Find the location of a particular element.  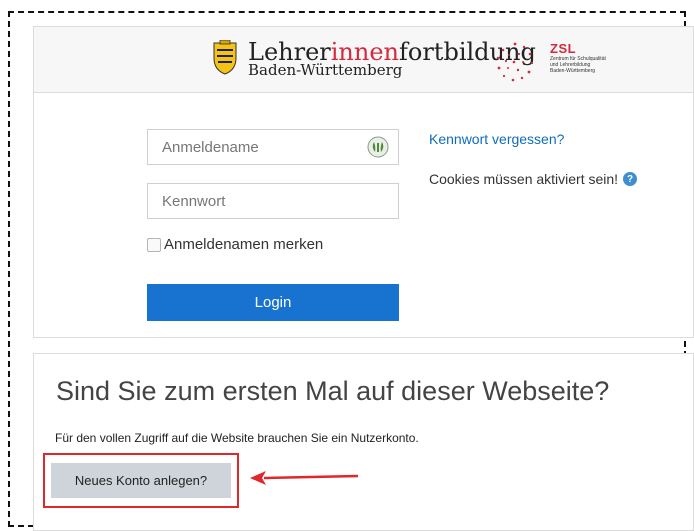

zsl-logo-icon is located at coordinates (515, 62).